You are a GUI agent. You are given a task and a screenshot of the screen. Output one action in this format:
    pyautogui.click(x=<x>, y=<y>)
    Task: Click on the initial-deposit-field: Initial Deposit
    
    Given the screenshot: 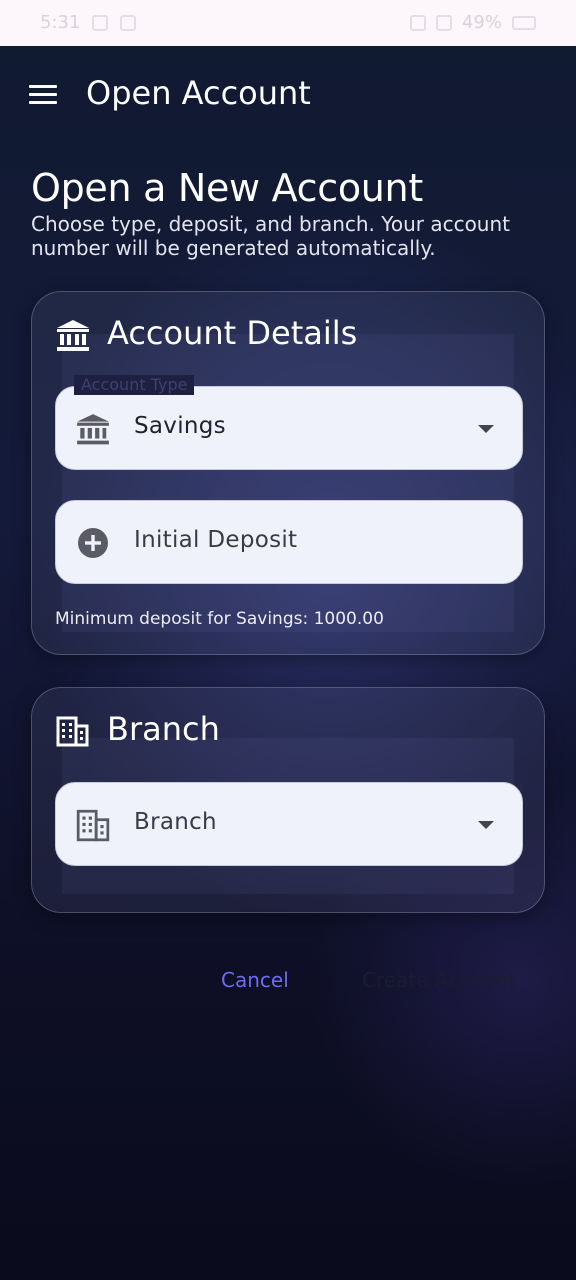 What is the action you would take?
    pyautogui.click(x=289, y=542)
    